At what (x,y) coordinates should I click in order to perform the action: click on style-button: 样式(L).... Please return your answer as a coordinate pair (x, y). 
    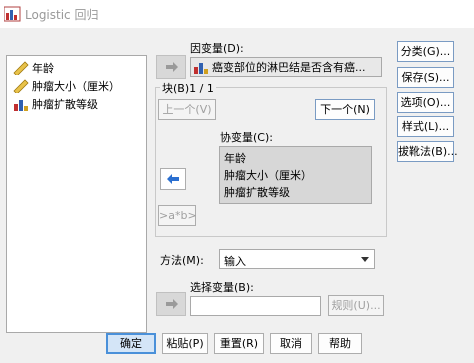
    Looking at the image, I should click on (425, 126).